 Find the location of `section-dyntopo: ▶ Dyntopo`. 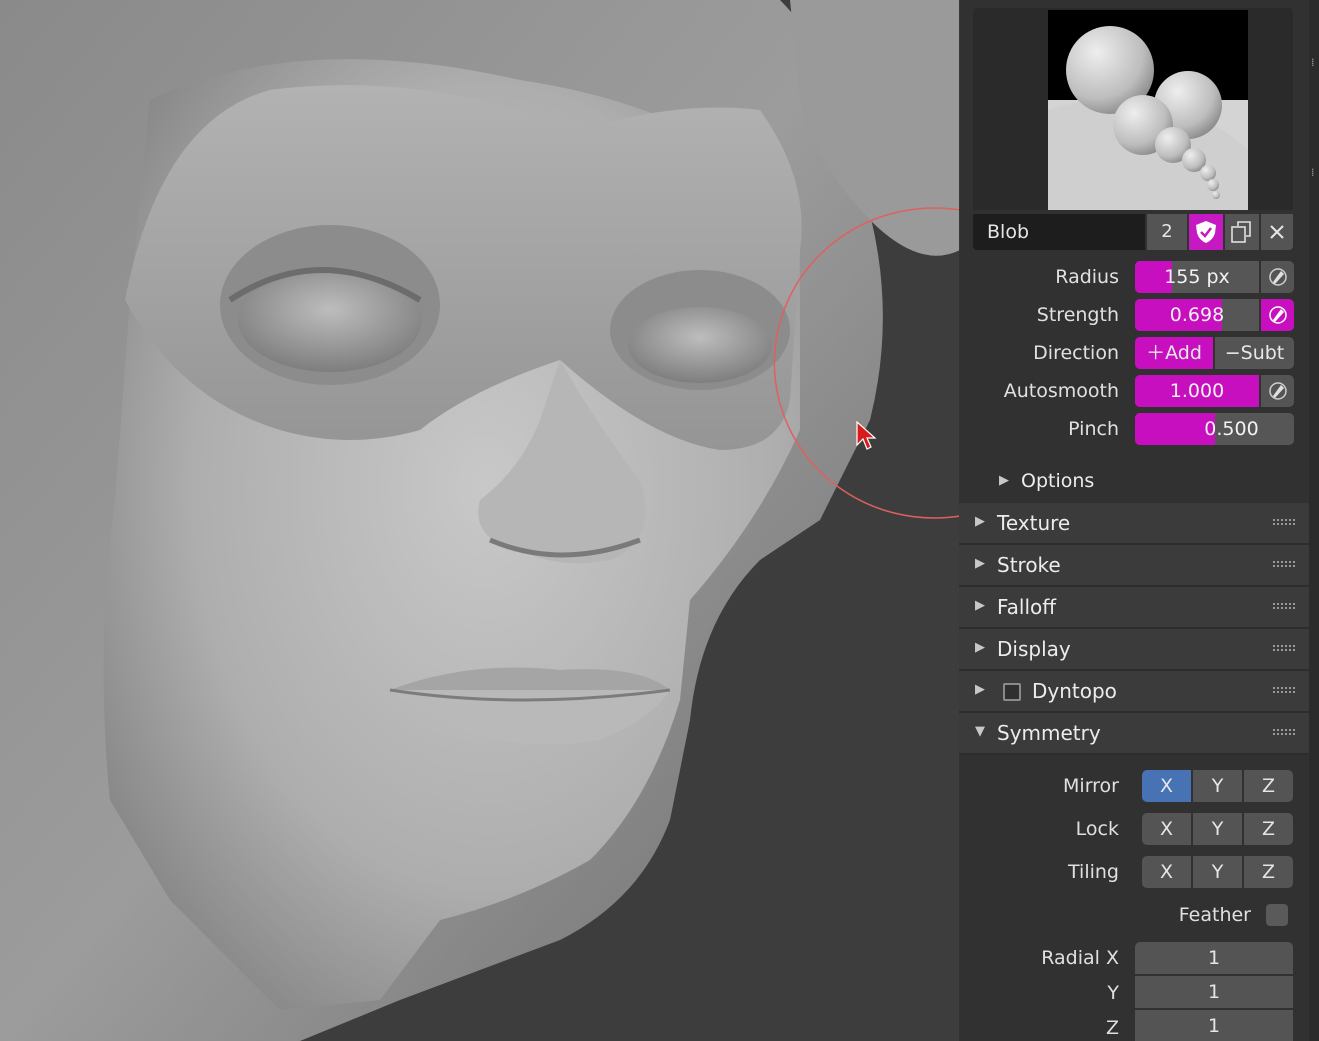

section-dyntopo: ▶ Dyntopo is located at coordinates (1134, 692).